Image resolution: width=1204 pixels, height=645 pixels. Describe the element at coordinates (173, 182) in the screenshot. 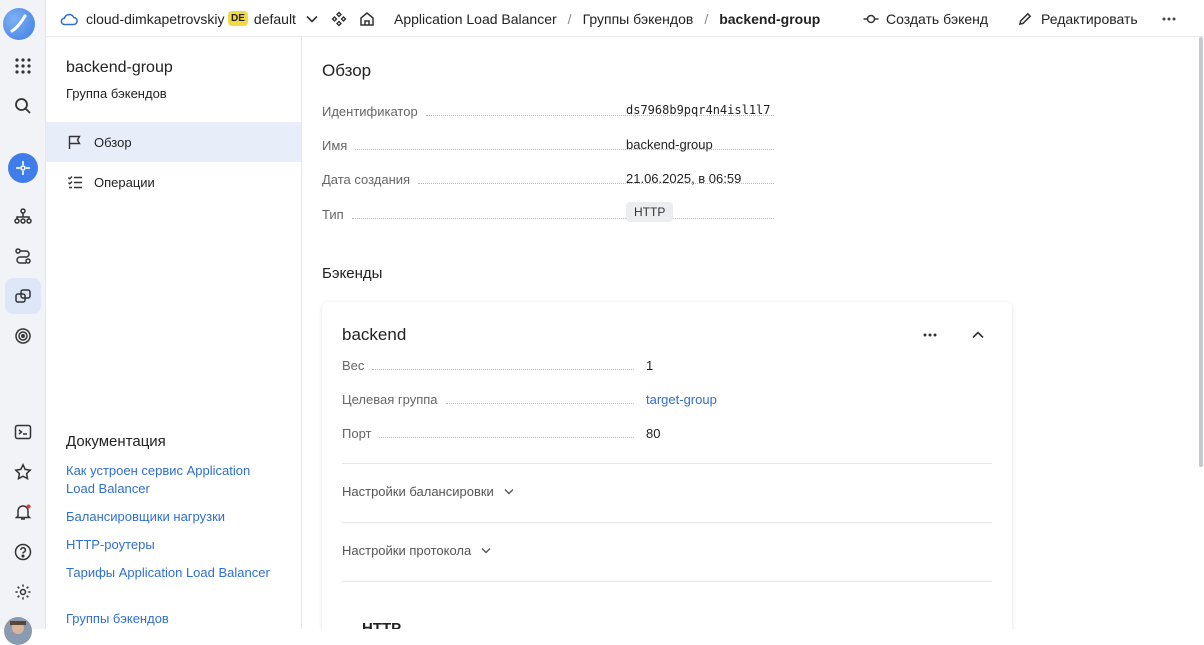

I see `sidebar-item-operations: Операции` at that location.